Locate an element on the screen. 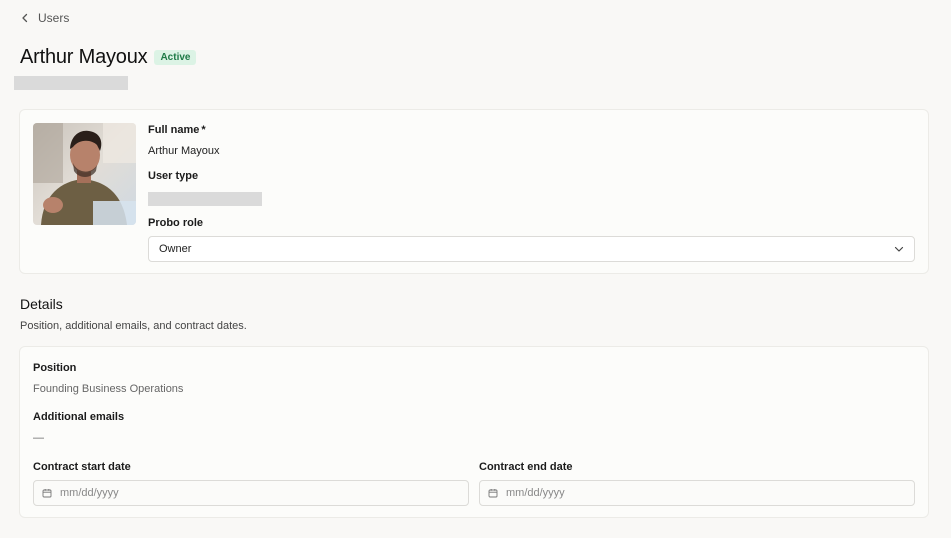 The image size is (951, 538). full-name-value: Arthur Mayoux is located at coordinates (184, 151).